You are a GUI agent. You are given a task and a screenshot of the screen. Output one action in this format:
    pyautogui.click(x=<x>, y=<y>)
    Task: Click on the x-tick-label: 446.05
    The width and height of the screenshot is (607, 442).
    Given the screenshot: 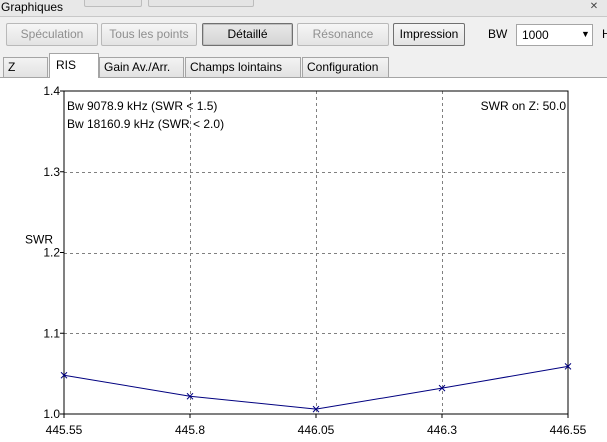 What is the action you would take?
    pyautogui.click(x=316, y=430)
    